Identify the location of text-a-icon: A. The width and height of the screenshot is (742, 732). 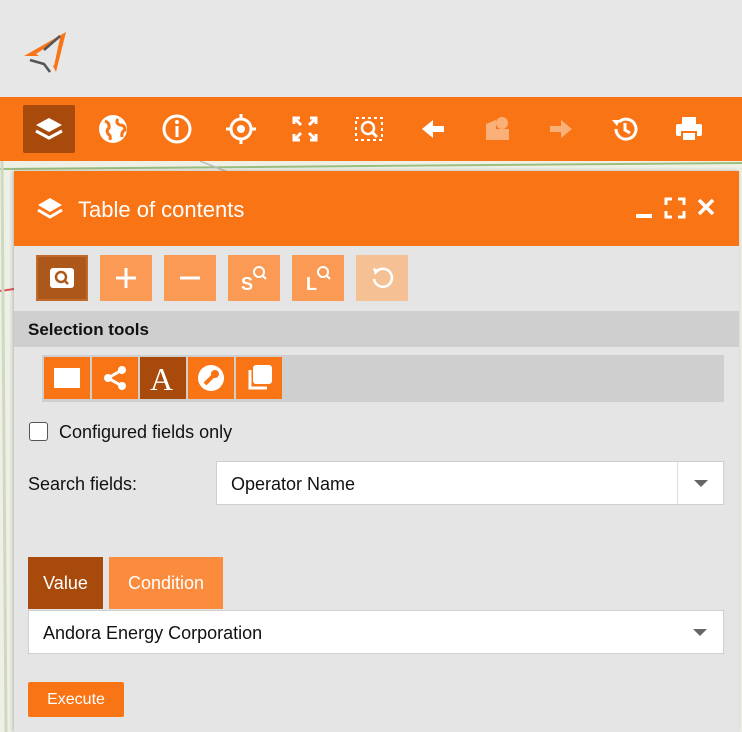
(161, 378).